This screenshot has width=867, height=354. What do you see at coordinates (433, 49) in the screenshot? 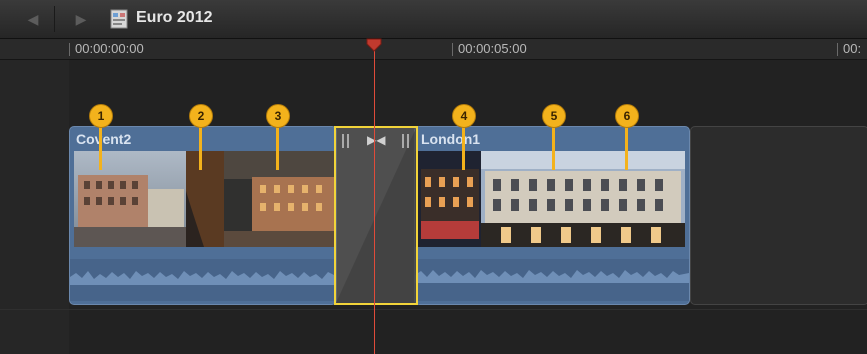
I see `timeline-ruler: 00:00:00:00 00:00:05:00 00:` at bounding box center [433, 49].